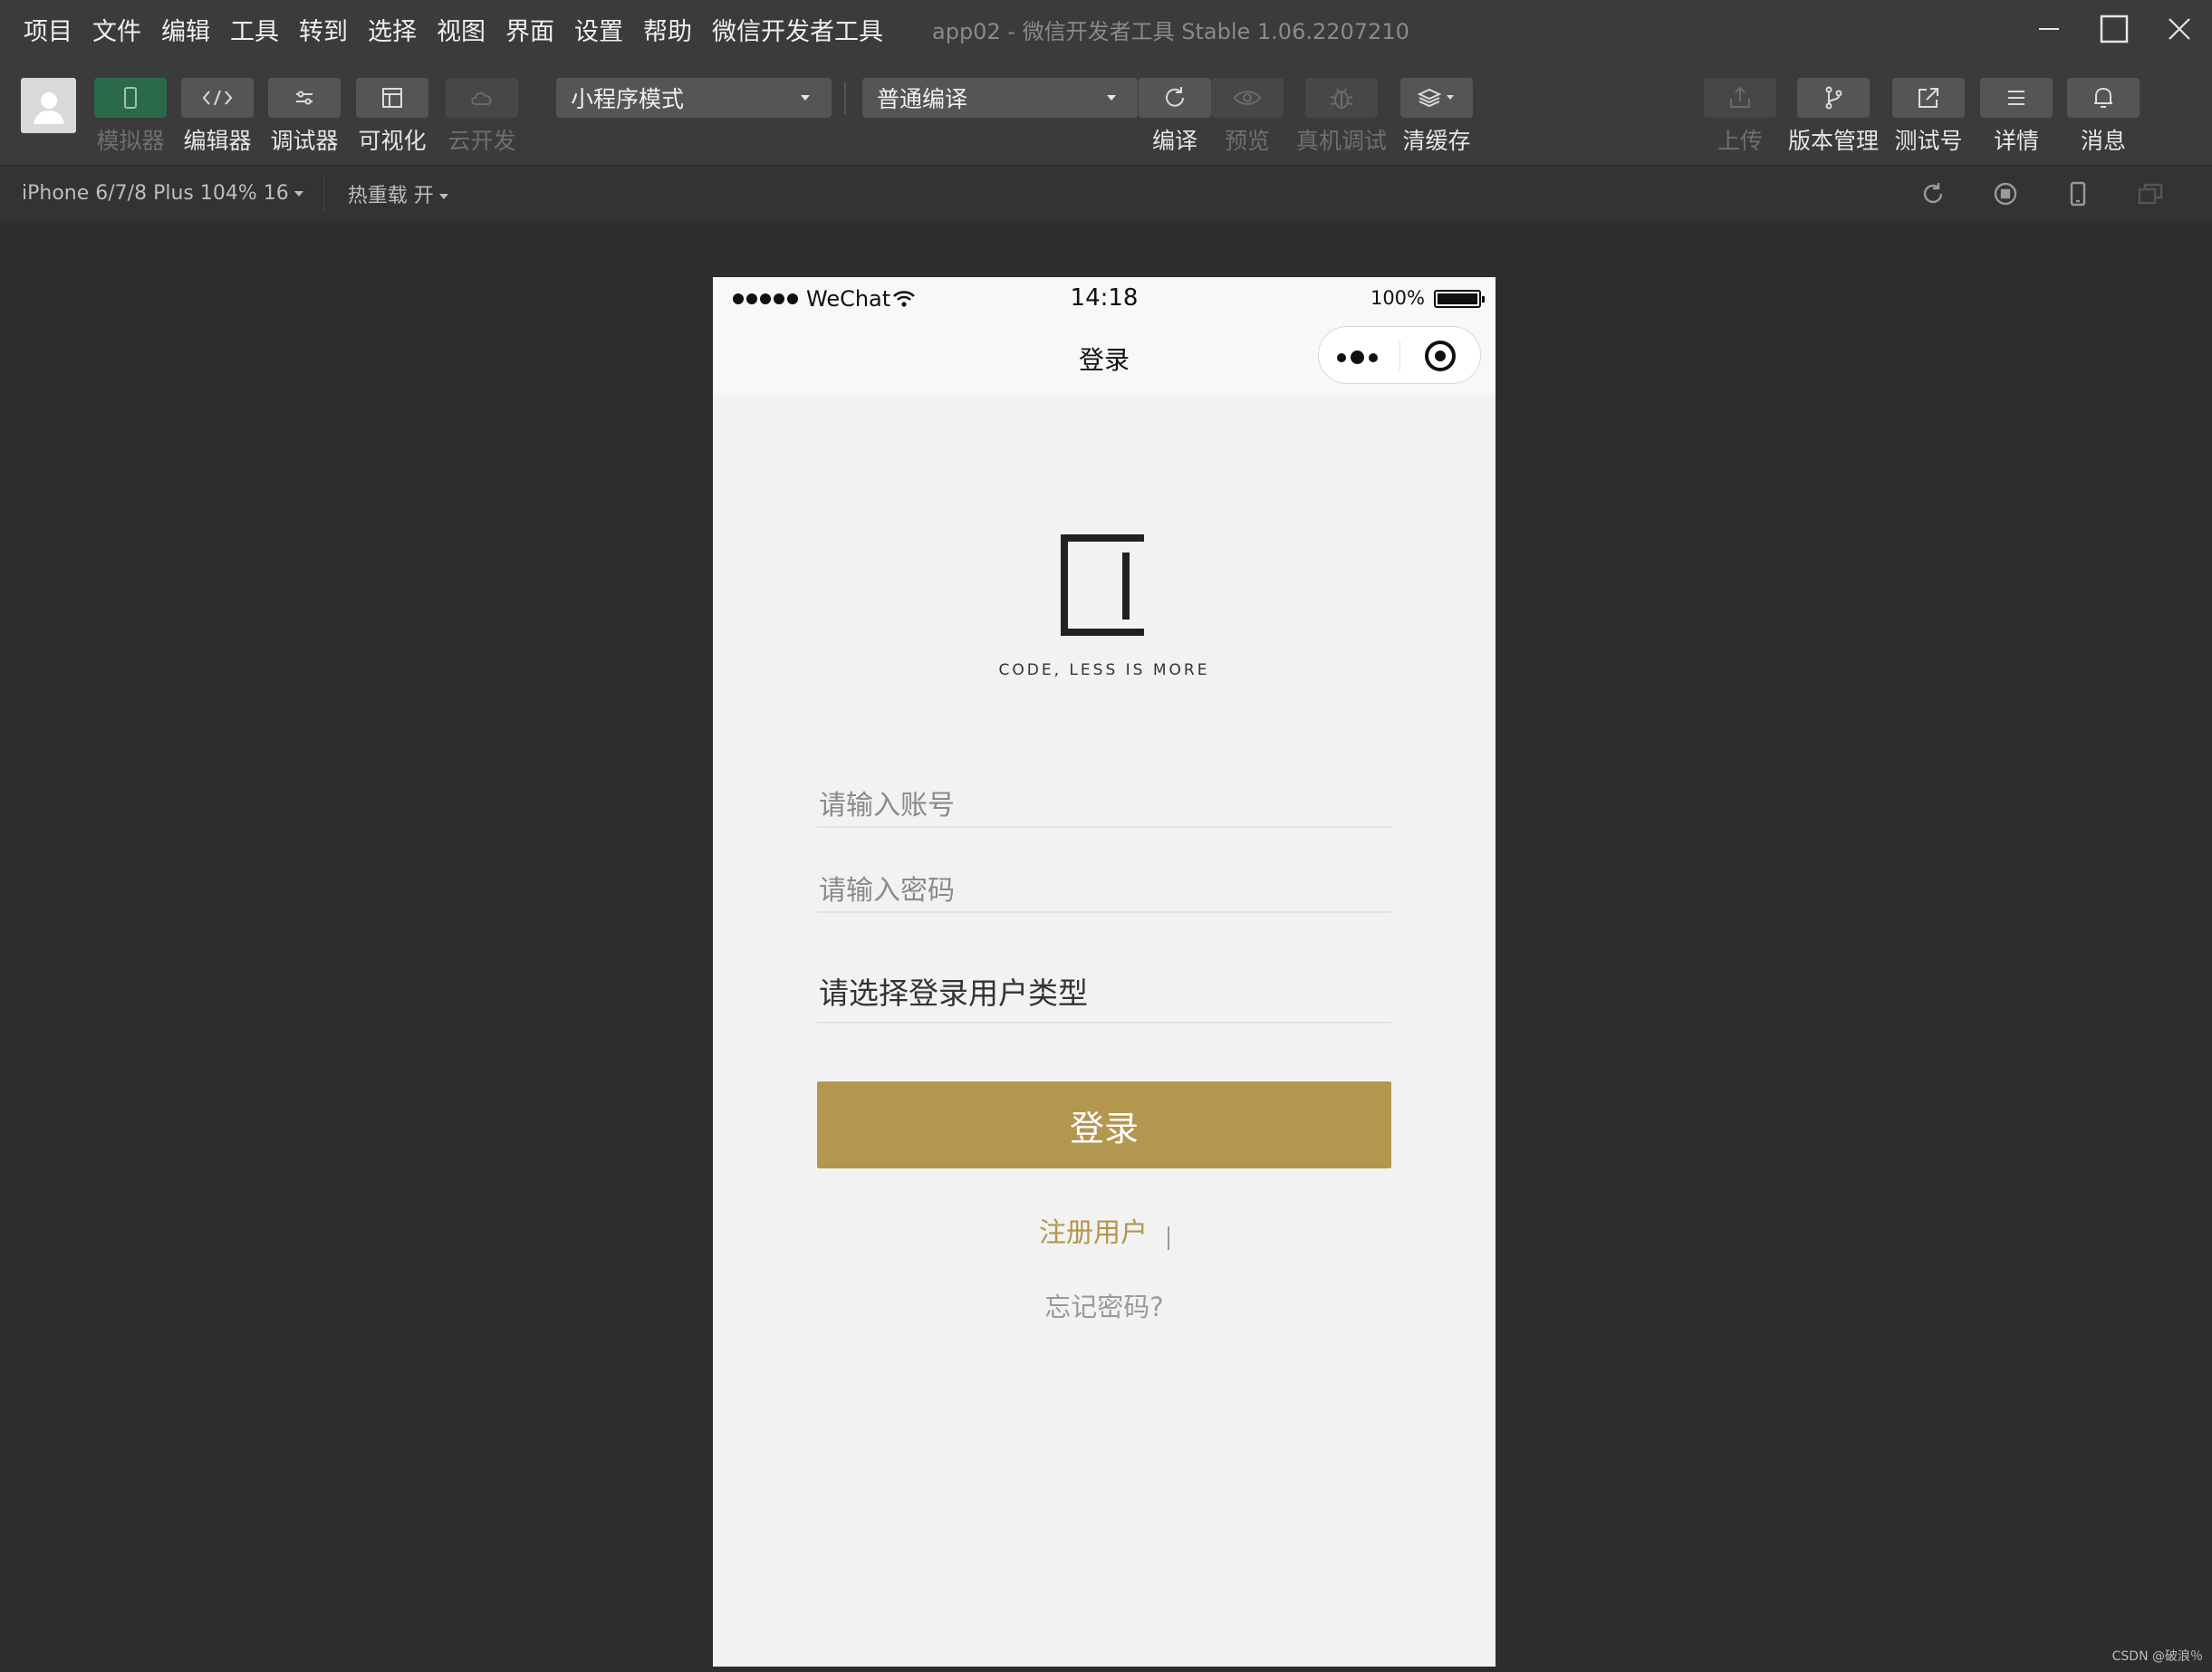 This screenshot has height=1672, width=2212. I want to click on compile-label: 编译, so click(1174, 141).